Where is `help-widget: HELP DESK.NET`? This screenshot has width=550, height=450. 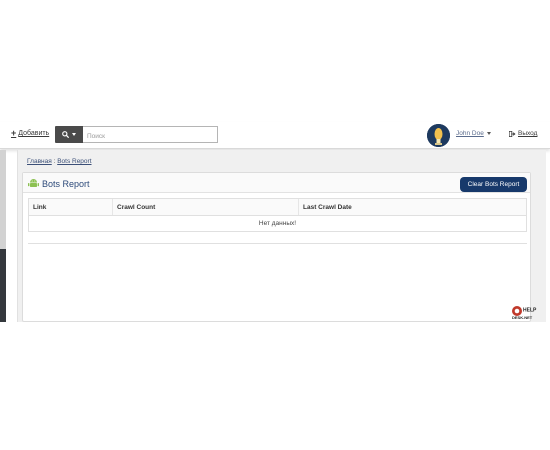 help-widget: HELP DESK.NET is located at coordinates (528, 313).